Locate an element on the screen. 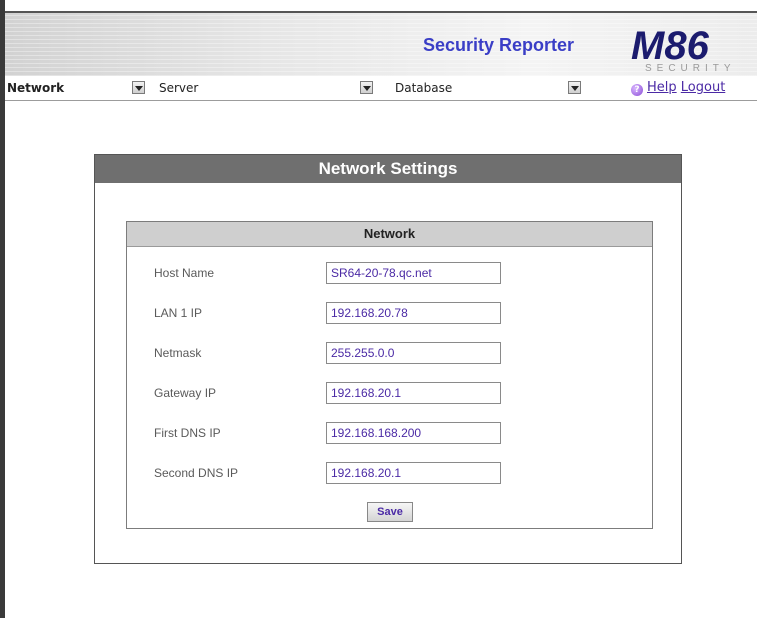 This screenshot has height=618, width=763. host-name-input is located at coordinates (413, 273).